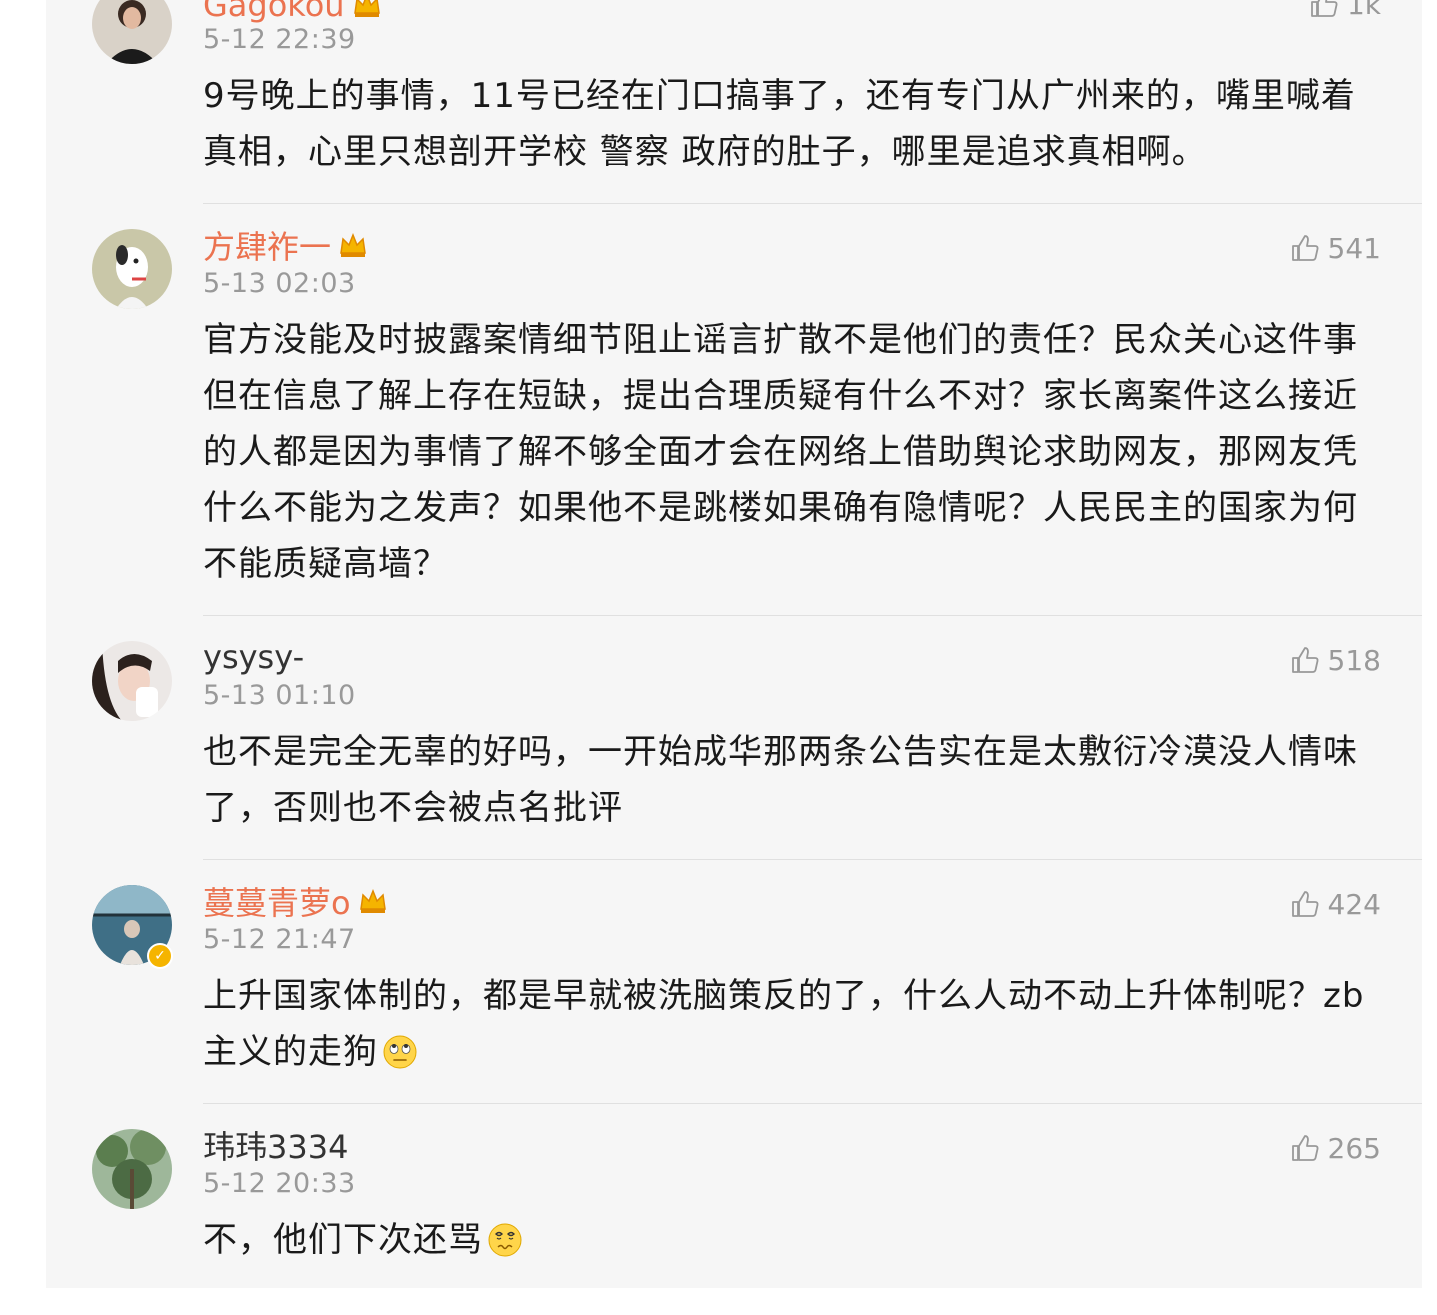 The height and width of the screenshot is (1315, 1437). Describe the element at coordinates (279, 695) in the screenshot. I see `timestamp: 5-13 01:10` at that location.